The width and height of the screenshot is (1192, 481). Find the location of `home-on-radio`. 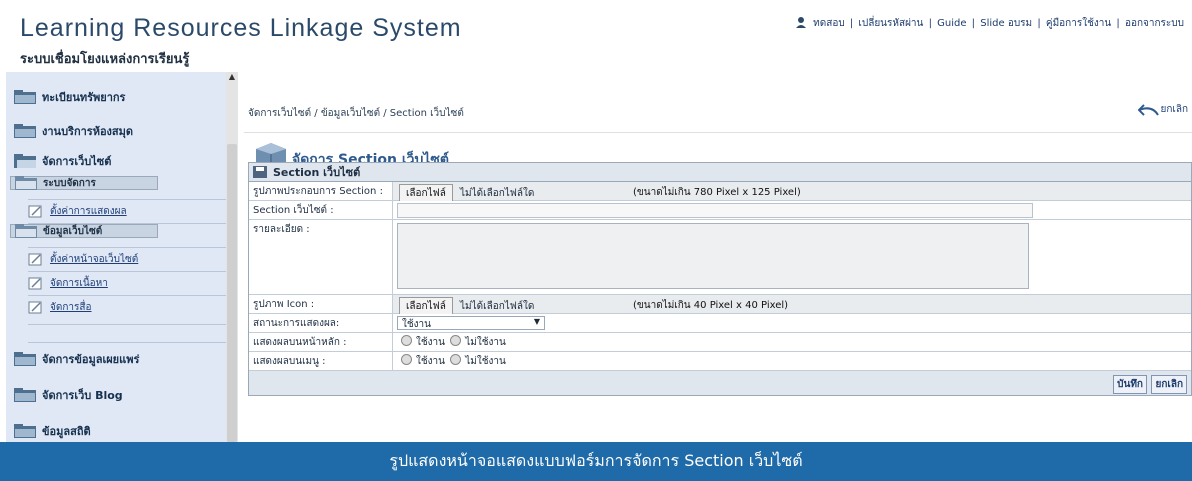

home-on-radio is located at coordinates (406, 340).